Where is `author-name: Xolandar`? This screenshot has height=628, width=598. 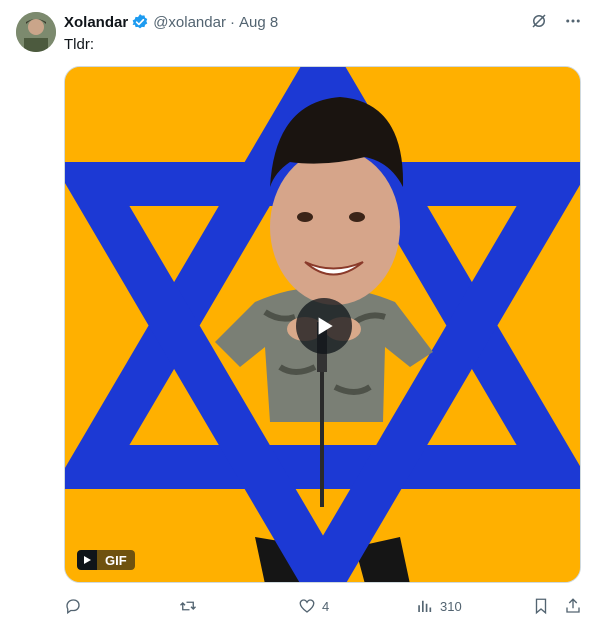
author-name: Xolandar is located at coordinates (96, 22).